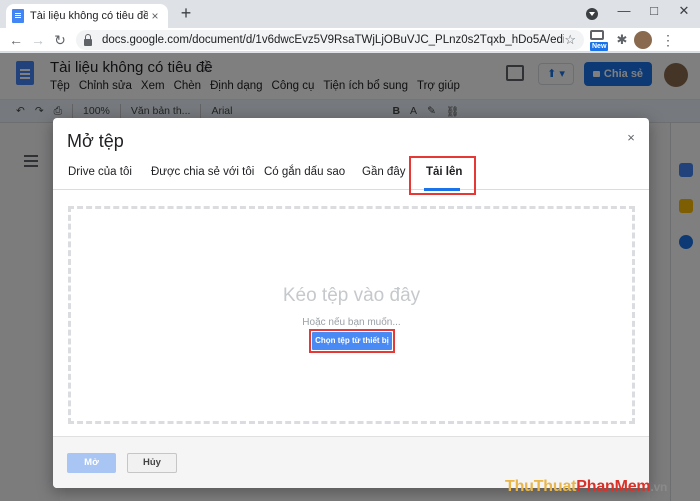 The height and width of the screenshot is (501, 700). I want to click on back-icon: ←, so click(16, 40).